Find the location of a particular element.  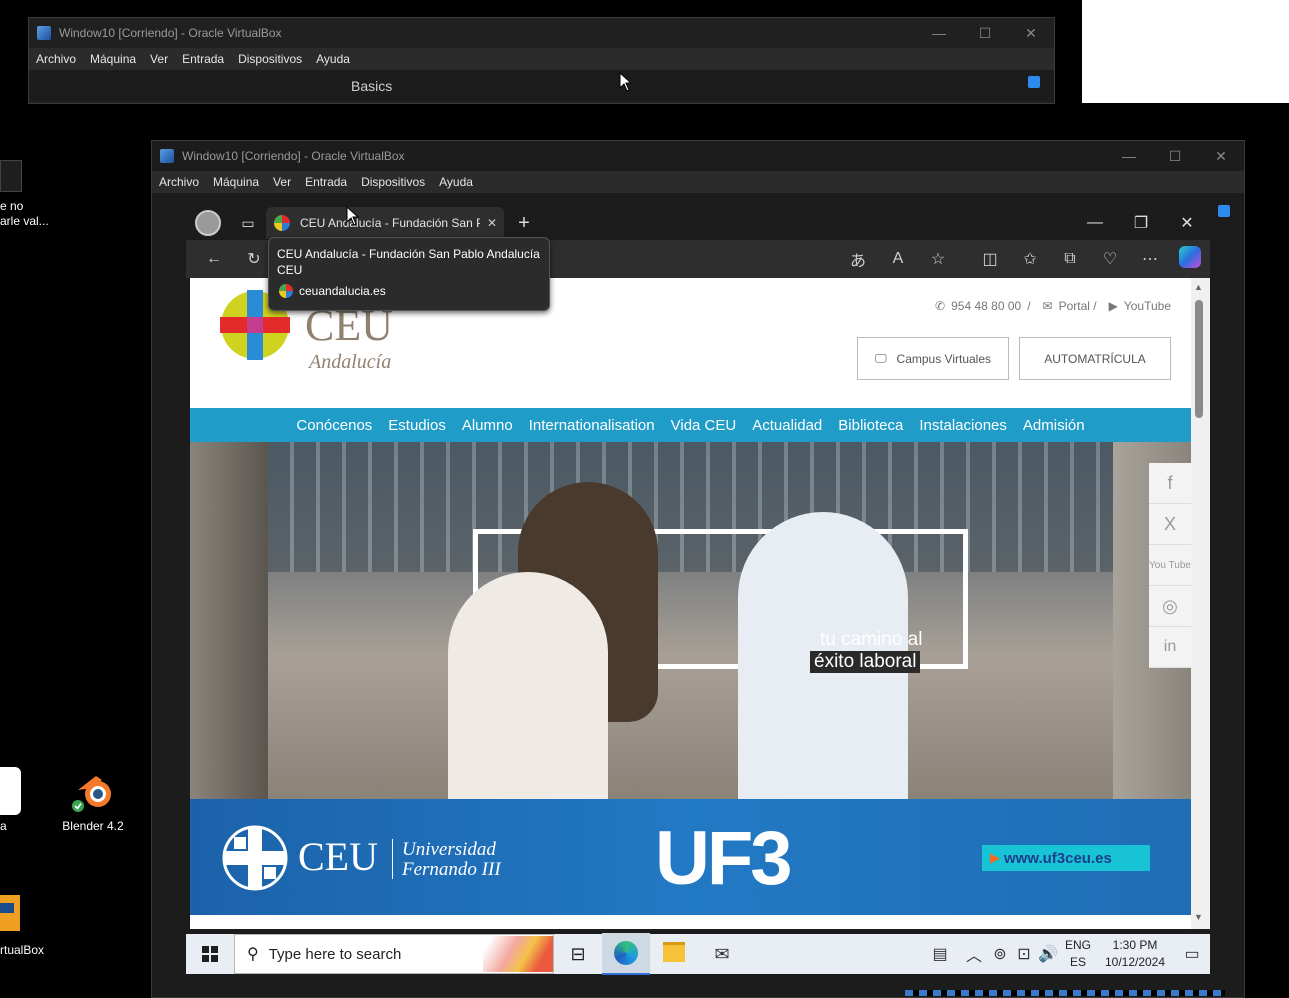

task-view-icon: ⊟ is located at coordinates (578, 954).